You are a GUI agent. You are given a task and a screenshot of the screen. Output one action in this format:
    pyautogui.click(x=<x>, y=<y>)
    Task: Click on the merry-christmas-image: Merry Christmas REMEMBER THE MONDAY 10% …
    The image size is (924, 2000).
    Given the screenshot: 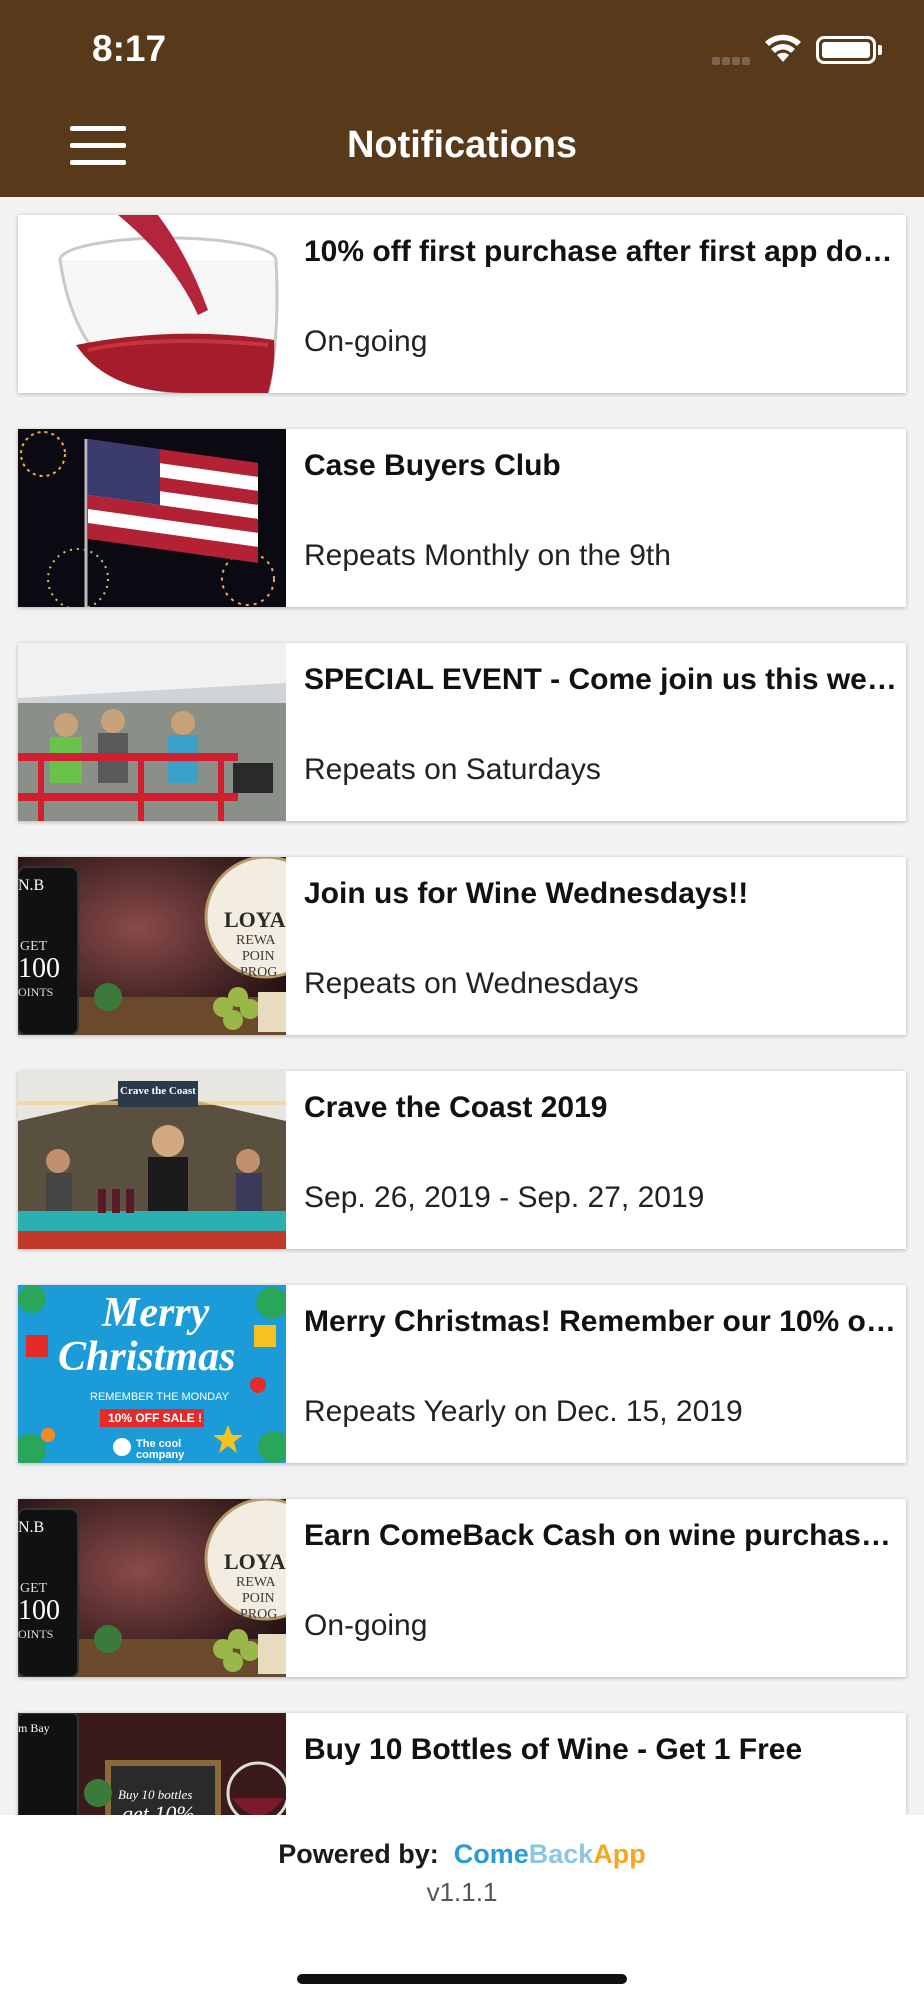 What is the action you would take?
    pyautogui.click(x=152, y=1374)
    